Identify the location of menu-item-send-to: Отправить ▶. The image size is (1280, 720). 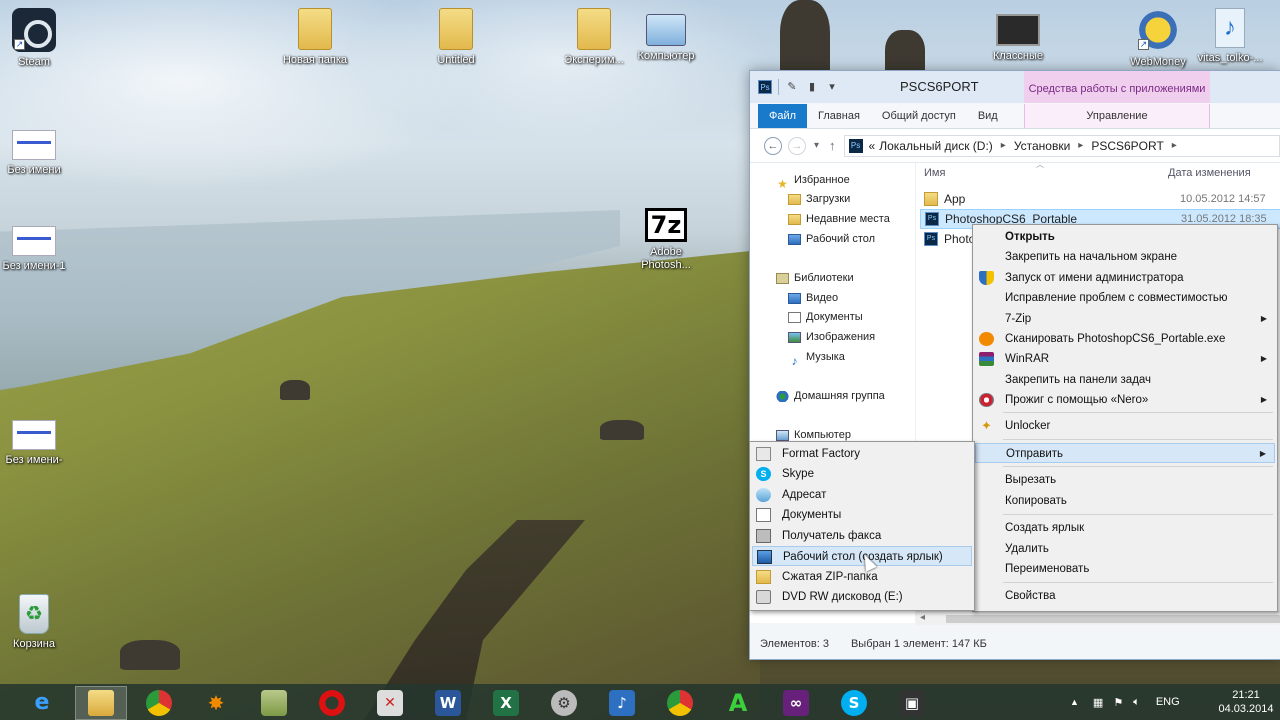
(1125, 453).